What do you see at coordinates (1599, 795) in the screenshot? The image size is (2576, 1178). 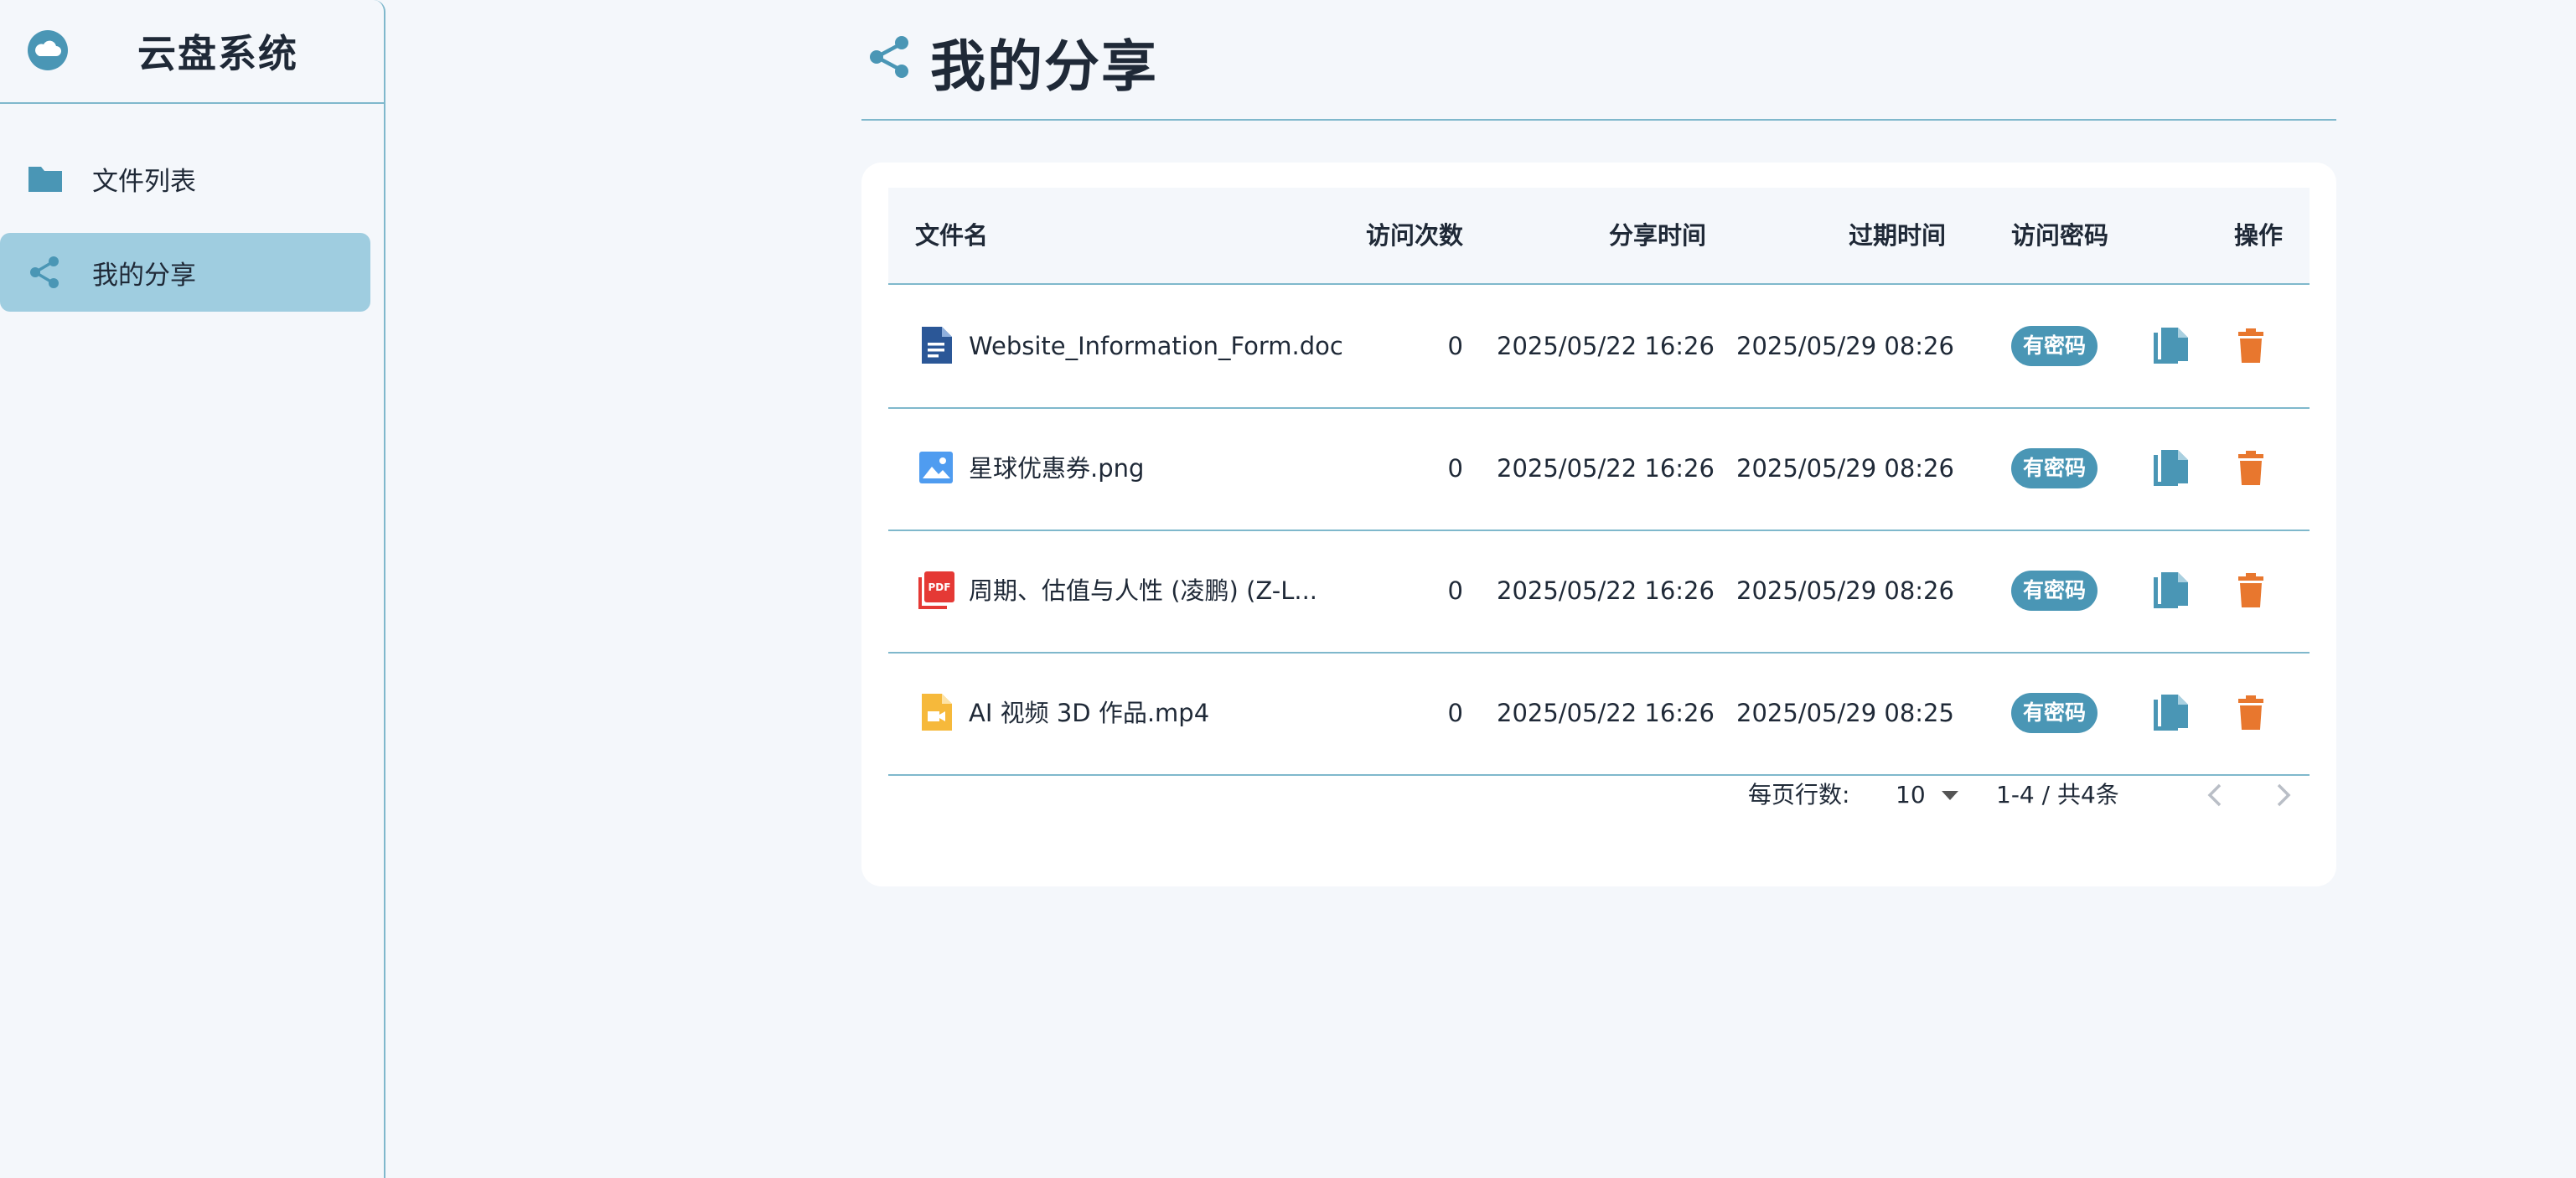 I see `pagination: 每页行数: 10 1-4 / 共4条` at bounding box center [1599, 795].